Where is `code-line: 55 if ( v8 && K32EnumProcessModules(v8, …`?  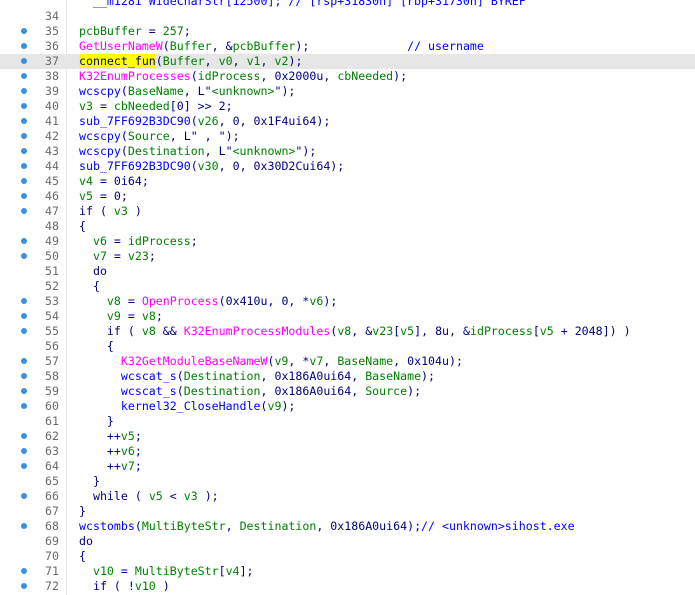 code-line: 55 if ( v8 && K32EnumProcessModules(v8, … is located at coordinates (347, 331).